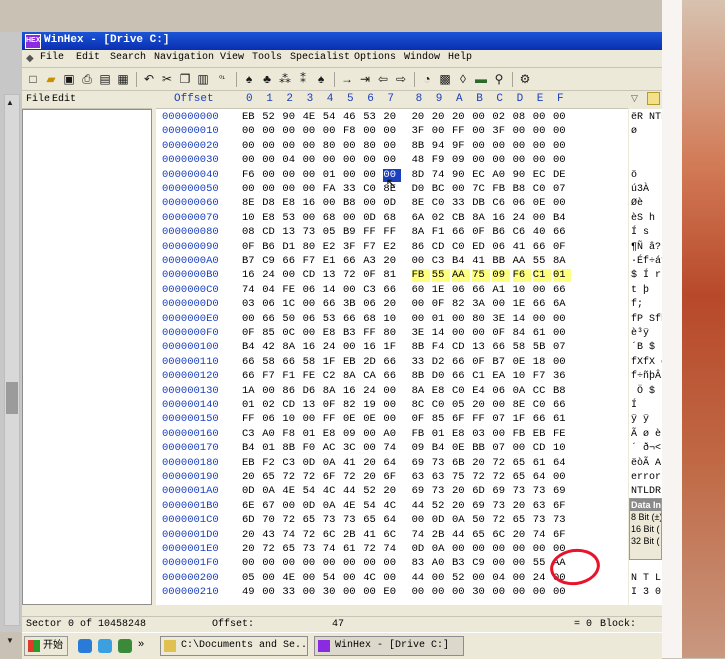 The width and height of the screenshot is (725, 659). Describe the element at coordinates (646, 434) in the screenshot. I see `ascii-row: Ã ø è` at that location.